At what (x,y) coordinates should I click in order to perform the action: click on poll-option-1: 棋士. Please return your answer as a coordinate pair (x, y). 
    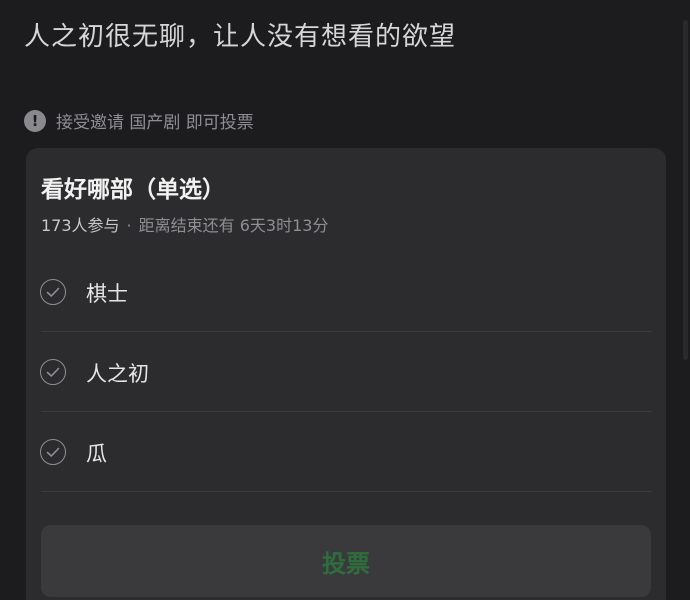
    Looking at the image, I should click on (346, 292).